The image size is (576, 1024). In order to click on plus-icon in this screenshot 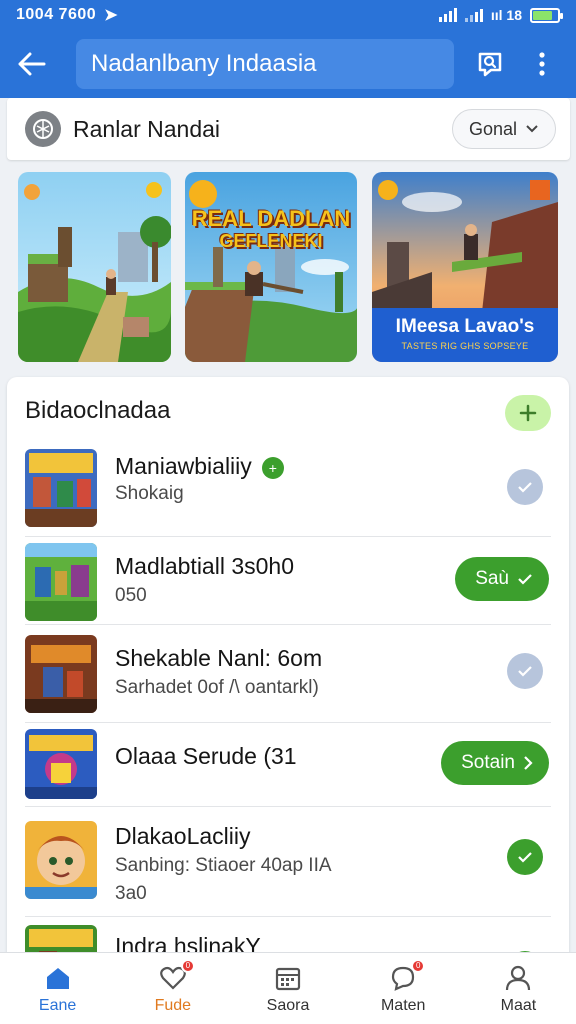, I will do `click(528, 413)`.